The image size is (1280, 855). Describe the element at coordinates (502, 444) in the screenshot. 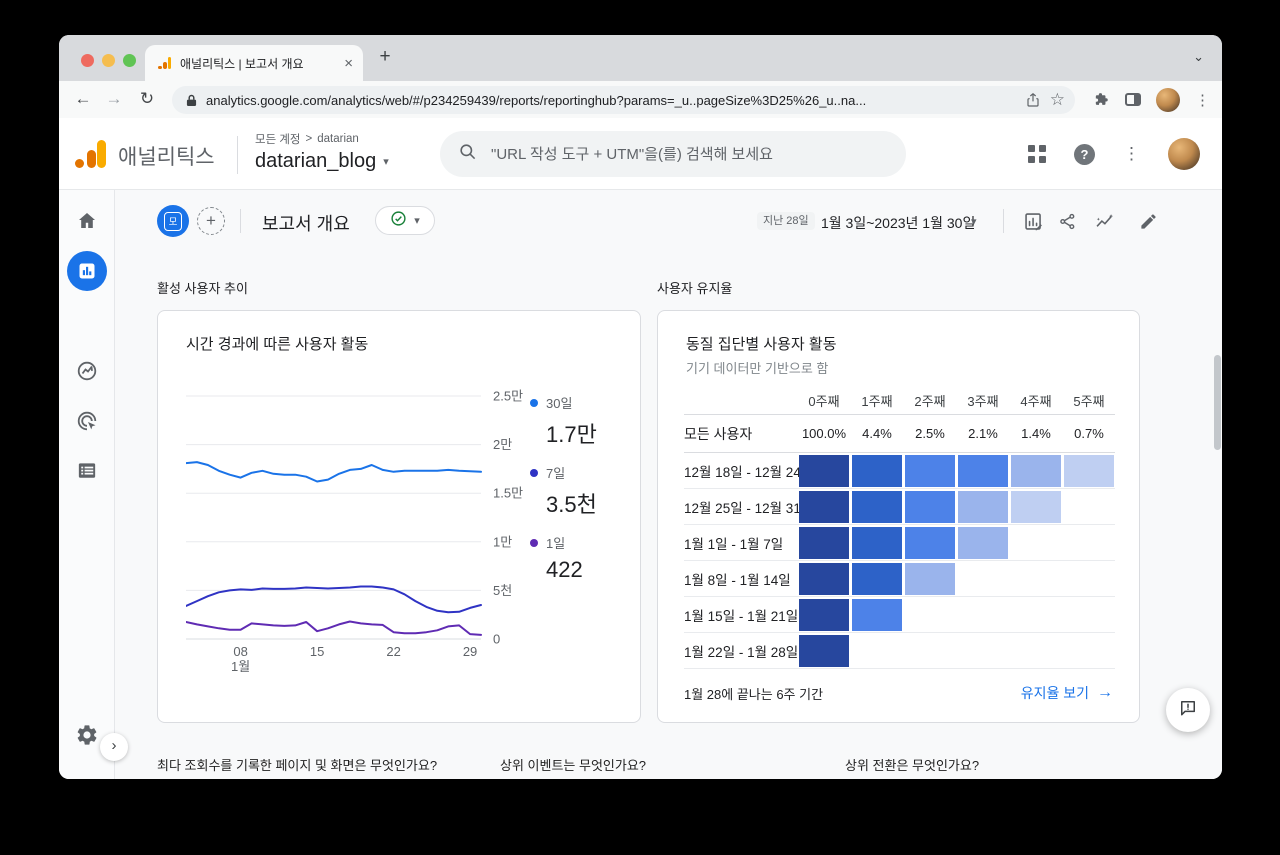

I see `svg-text: 2만` at that location.